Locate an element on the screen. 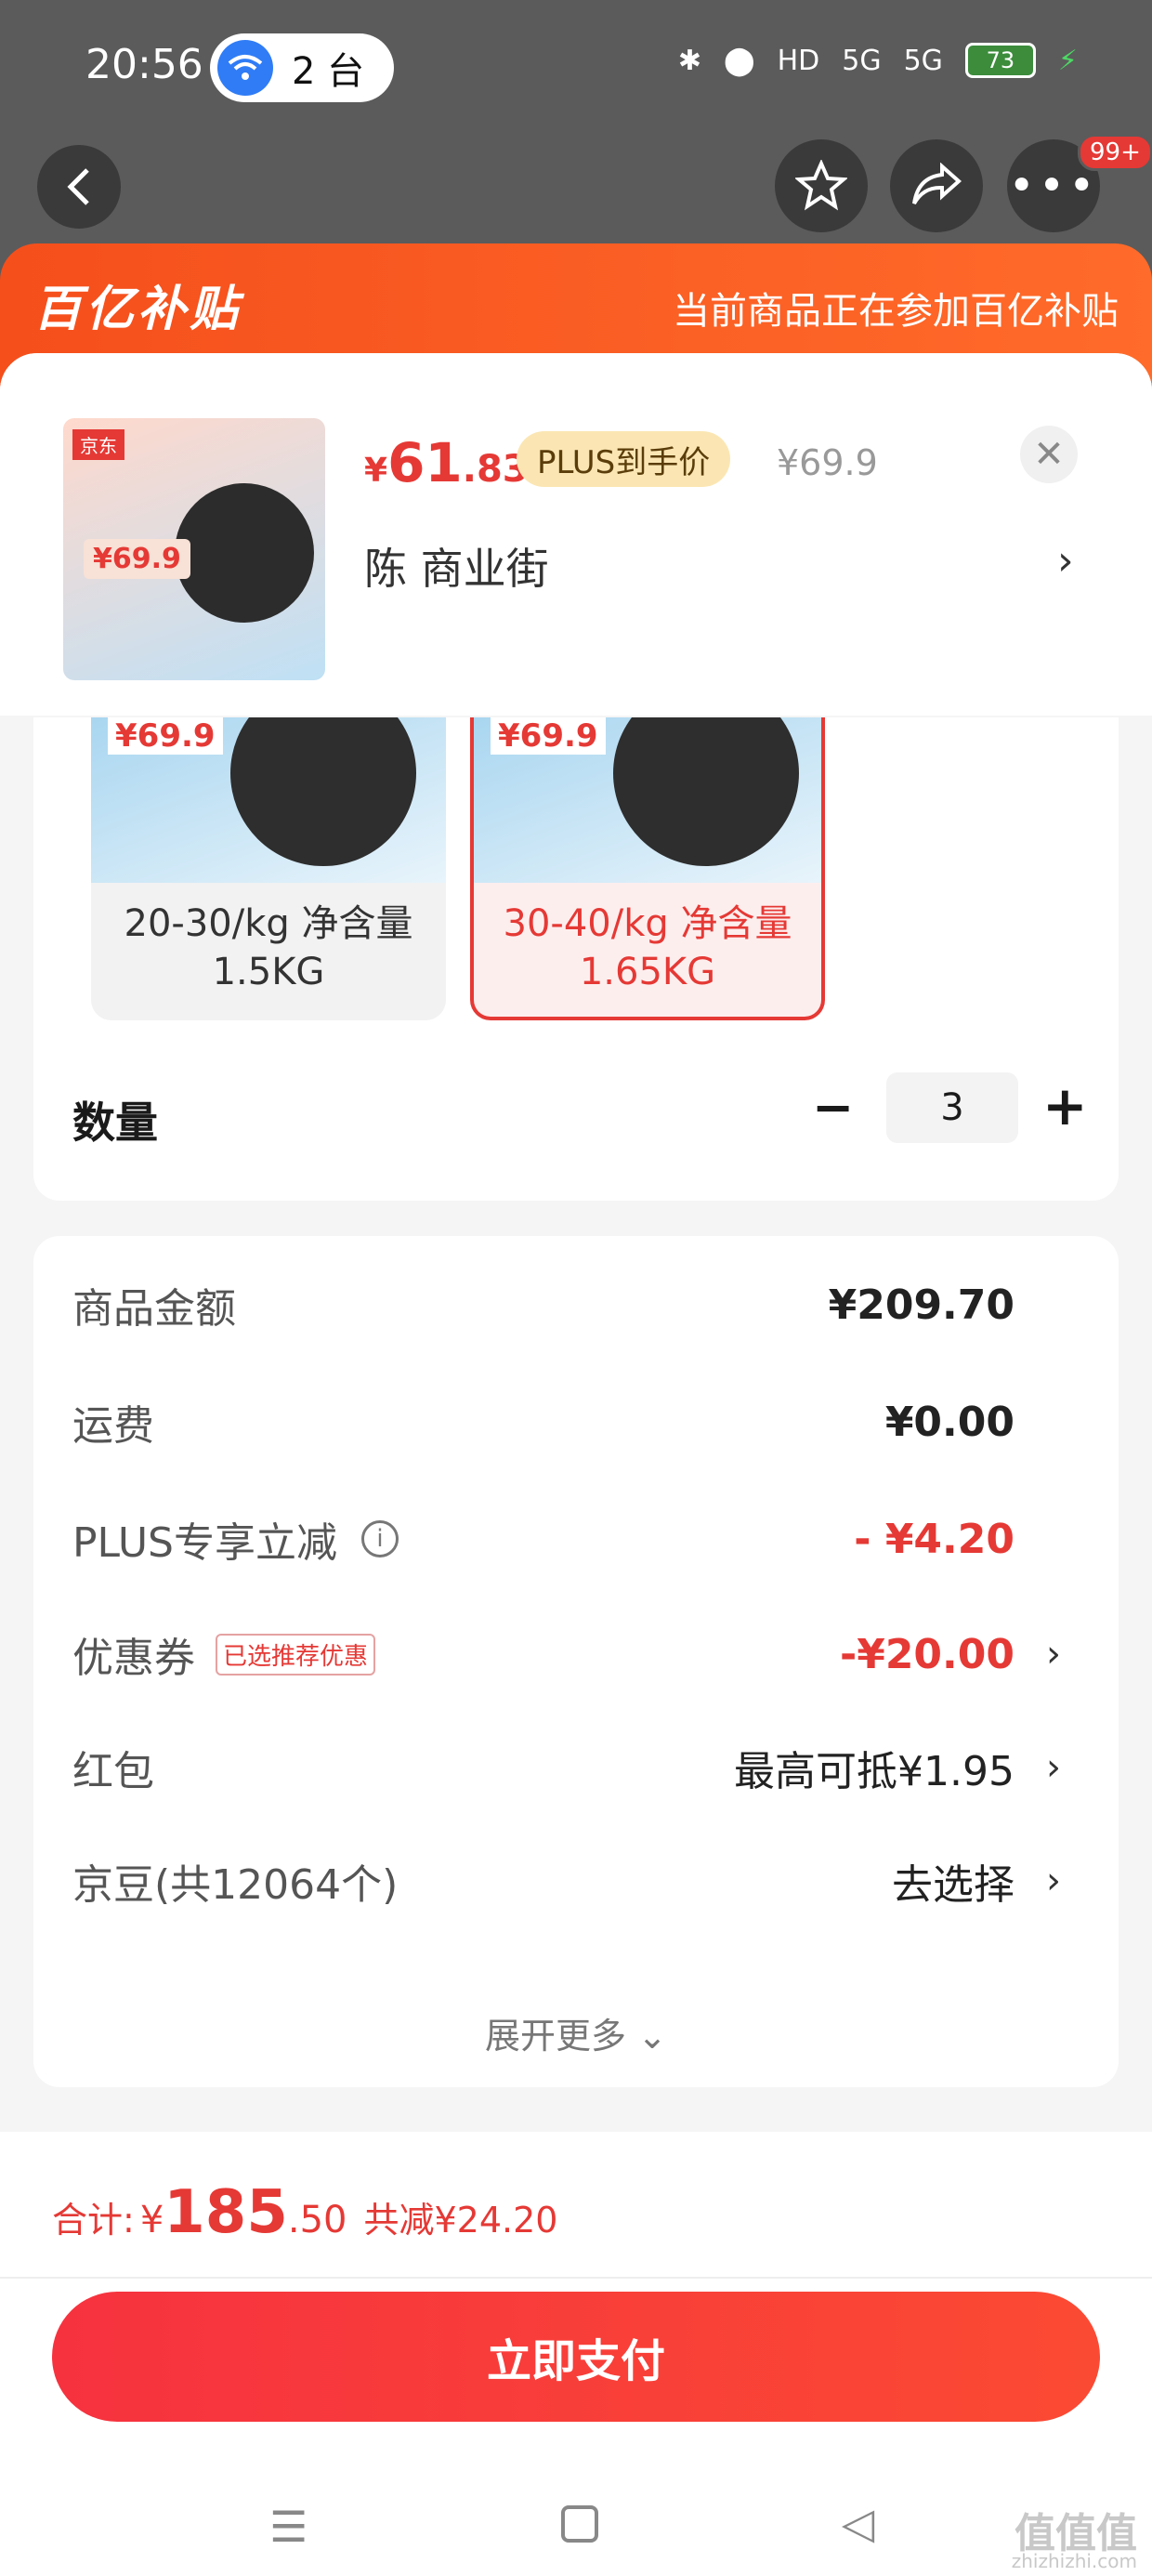  chevron-left-icon is located at coordinates (78, 186).